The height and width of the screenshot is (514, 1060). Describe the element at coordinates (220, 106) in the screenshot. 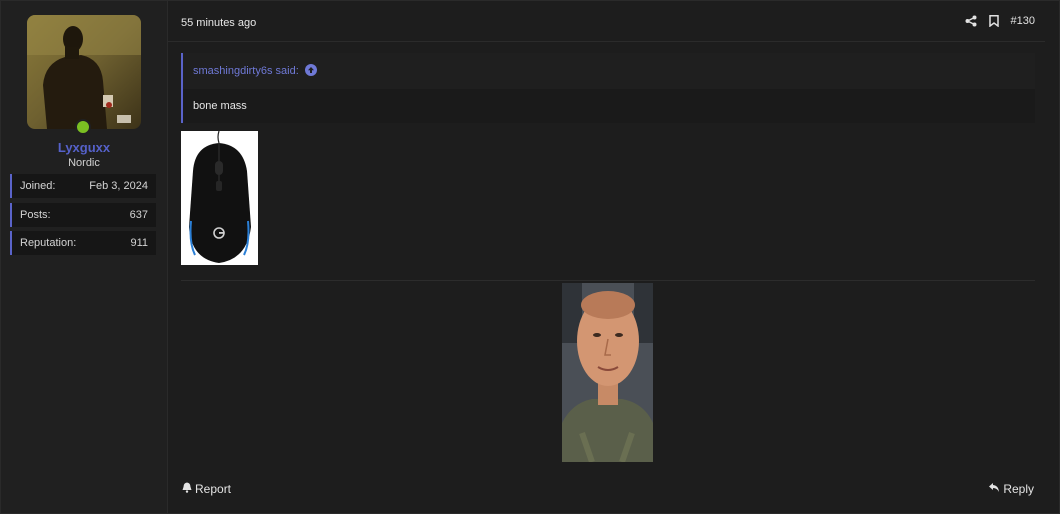

I see `quote-text: bone mass` at that location.